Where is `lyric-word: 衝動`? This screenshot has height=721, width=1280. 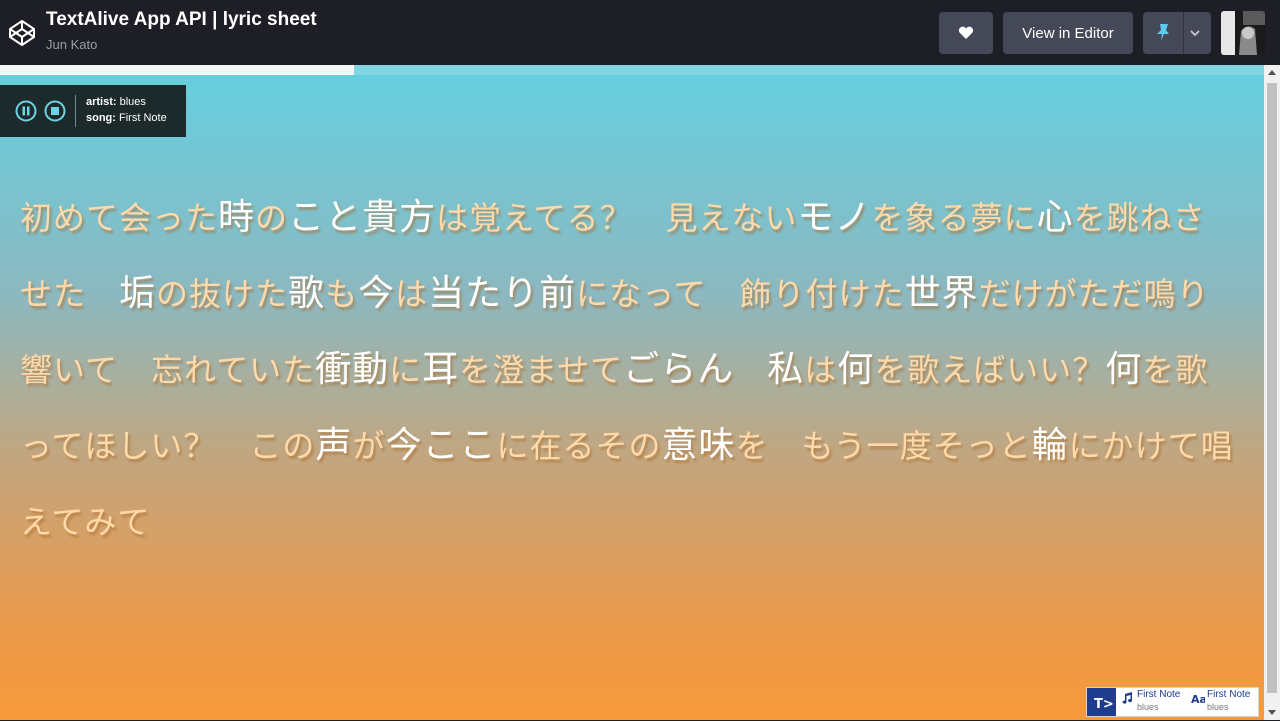
lyric-word: 衝動 is located at coordinates (352, 369).